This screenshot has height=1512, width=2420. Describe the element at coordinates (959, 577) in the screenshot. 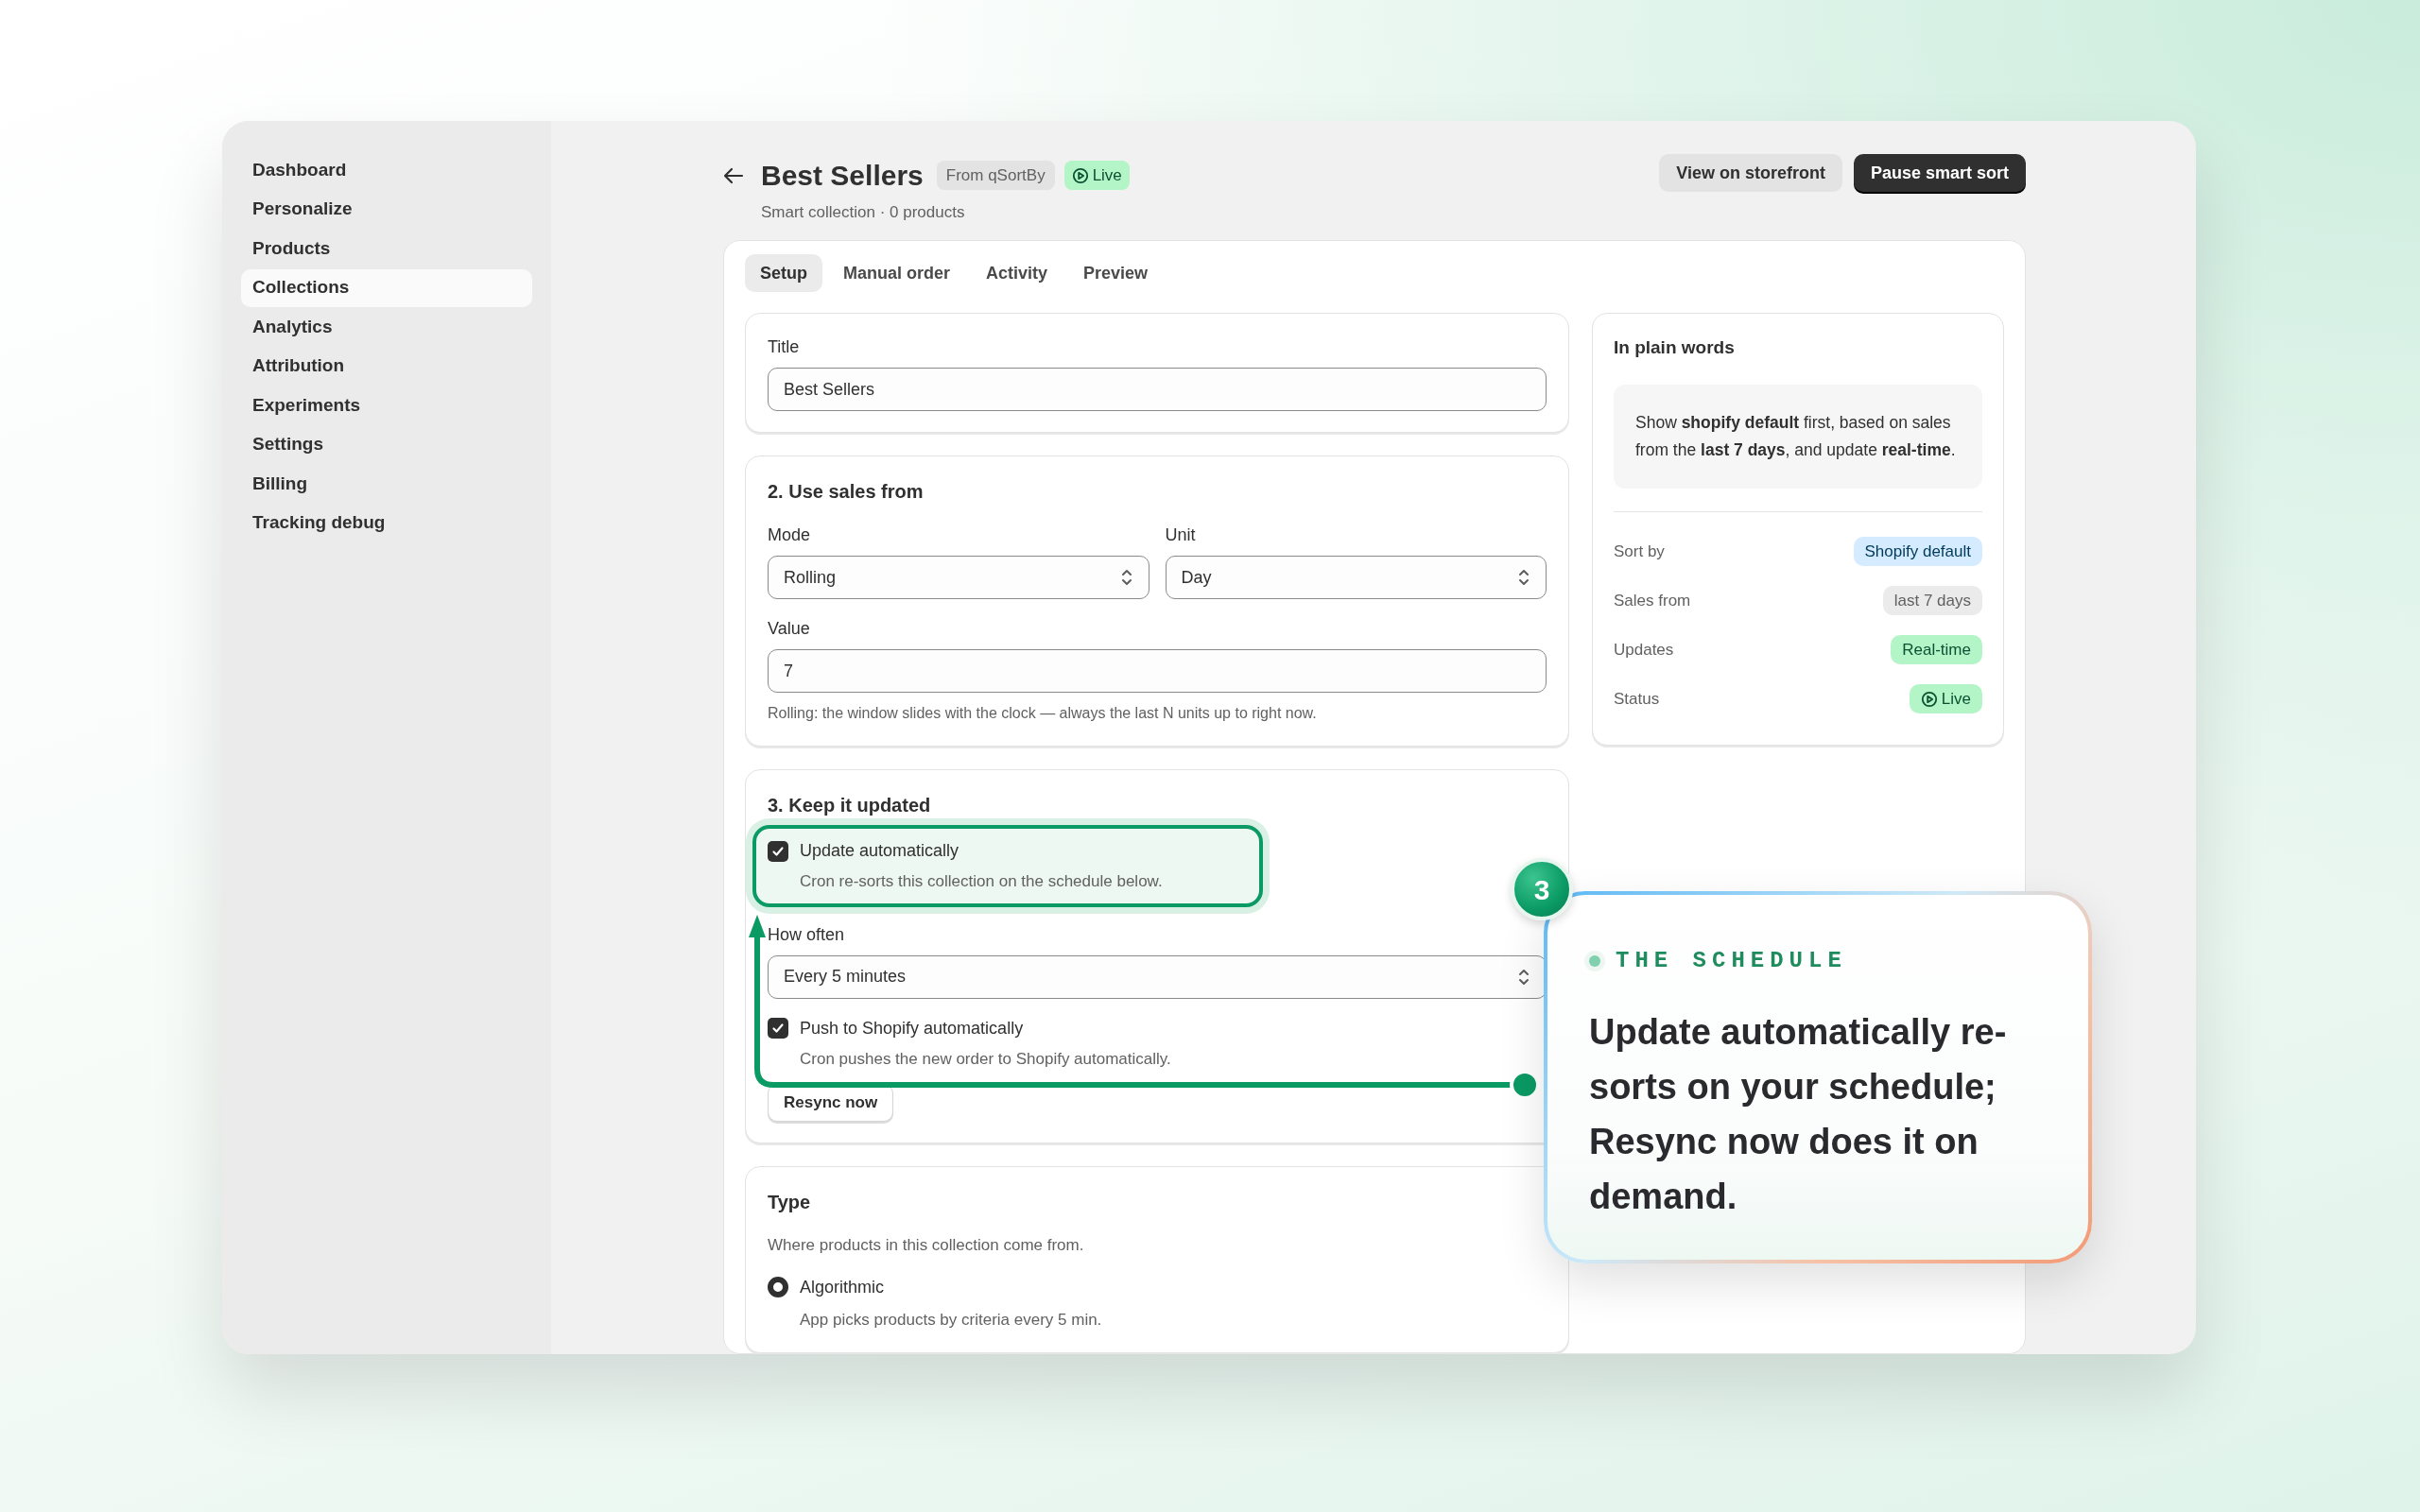

I see `select-field: Rolling` at that location.